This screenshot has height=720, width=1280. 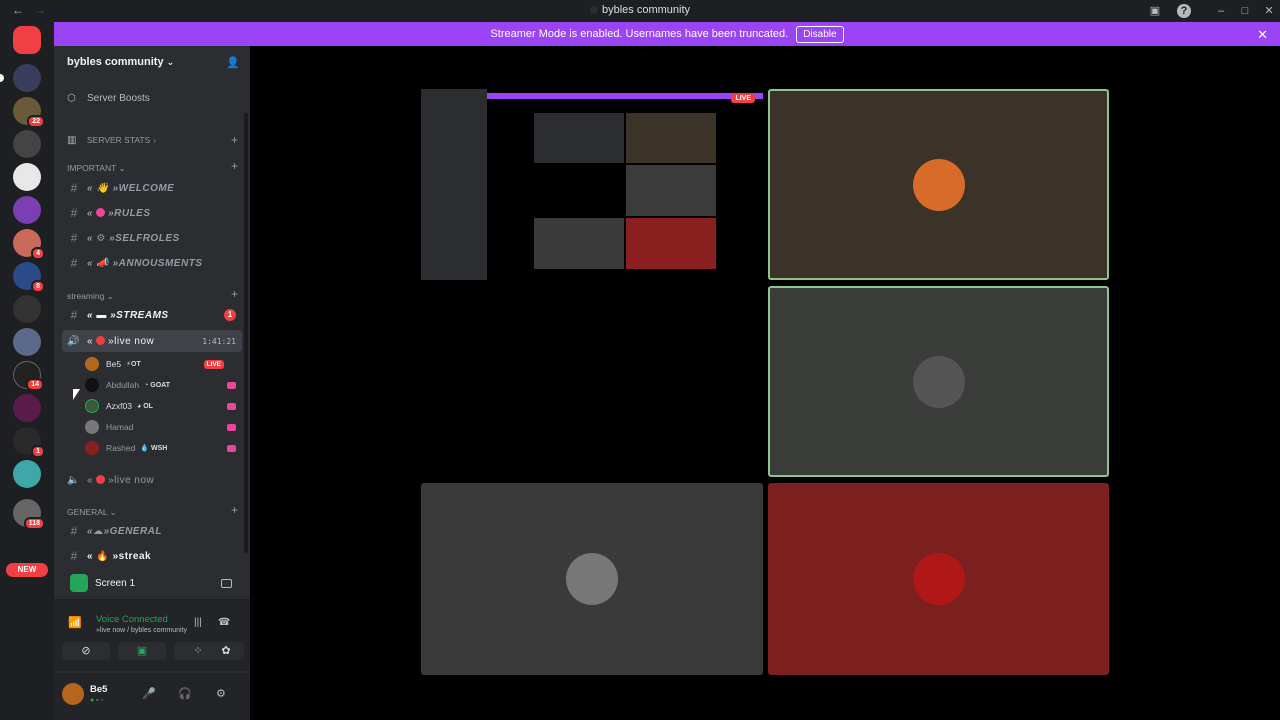 What do you see at coordinates (162, 427) in the screenshot?
I see `voice-user: Hamad` at bounding box center [162, 427].